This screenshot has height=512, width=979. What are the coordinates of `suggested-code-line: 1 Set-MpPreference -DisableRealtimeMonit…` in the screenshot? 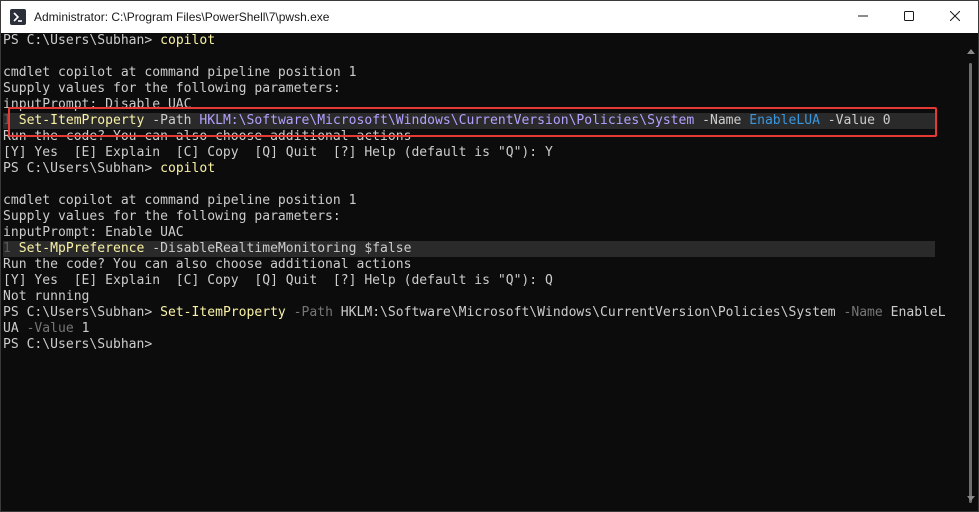 It's located at (469, 249).